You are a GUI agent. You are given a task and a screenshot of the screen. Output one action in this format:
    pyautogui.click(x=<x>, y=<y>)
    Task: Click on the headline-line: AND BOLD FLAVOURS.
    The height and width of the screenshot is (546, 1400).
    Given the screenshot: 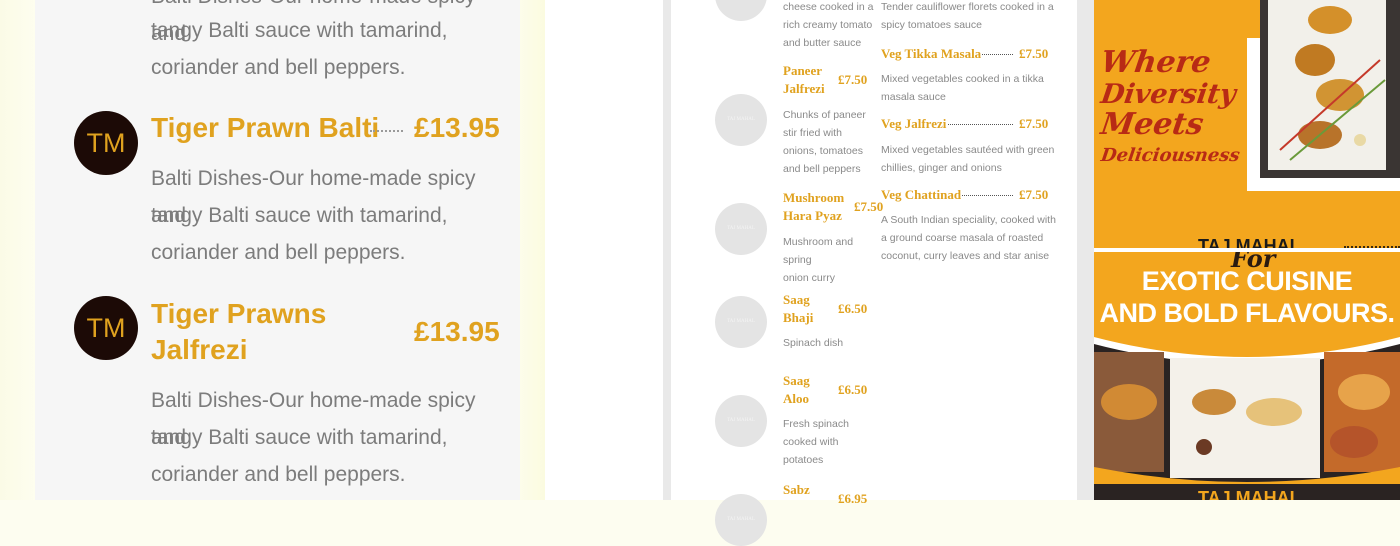 What is the action you would take?
    pyautogui.click(x=1247, y=313)
    